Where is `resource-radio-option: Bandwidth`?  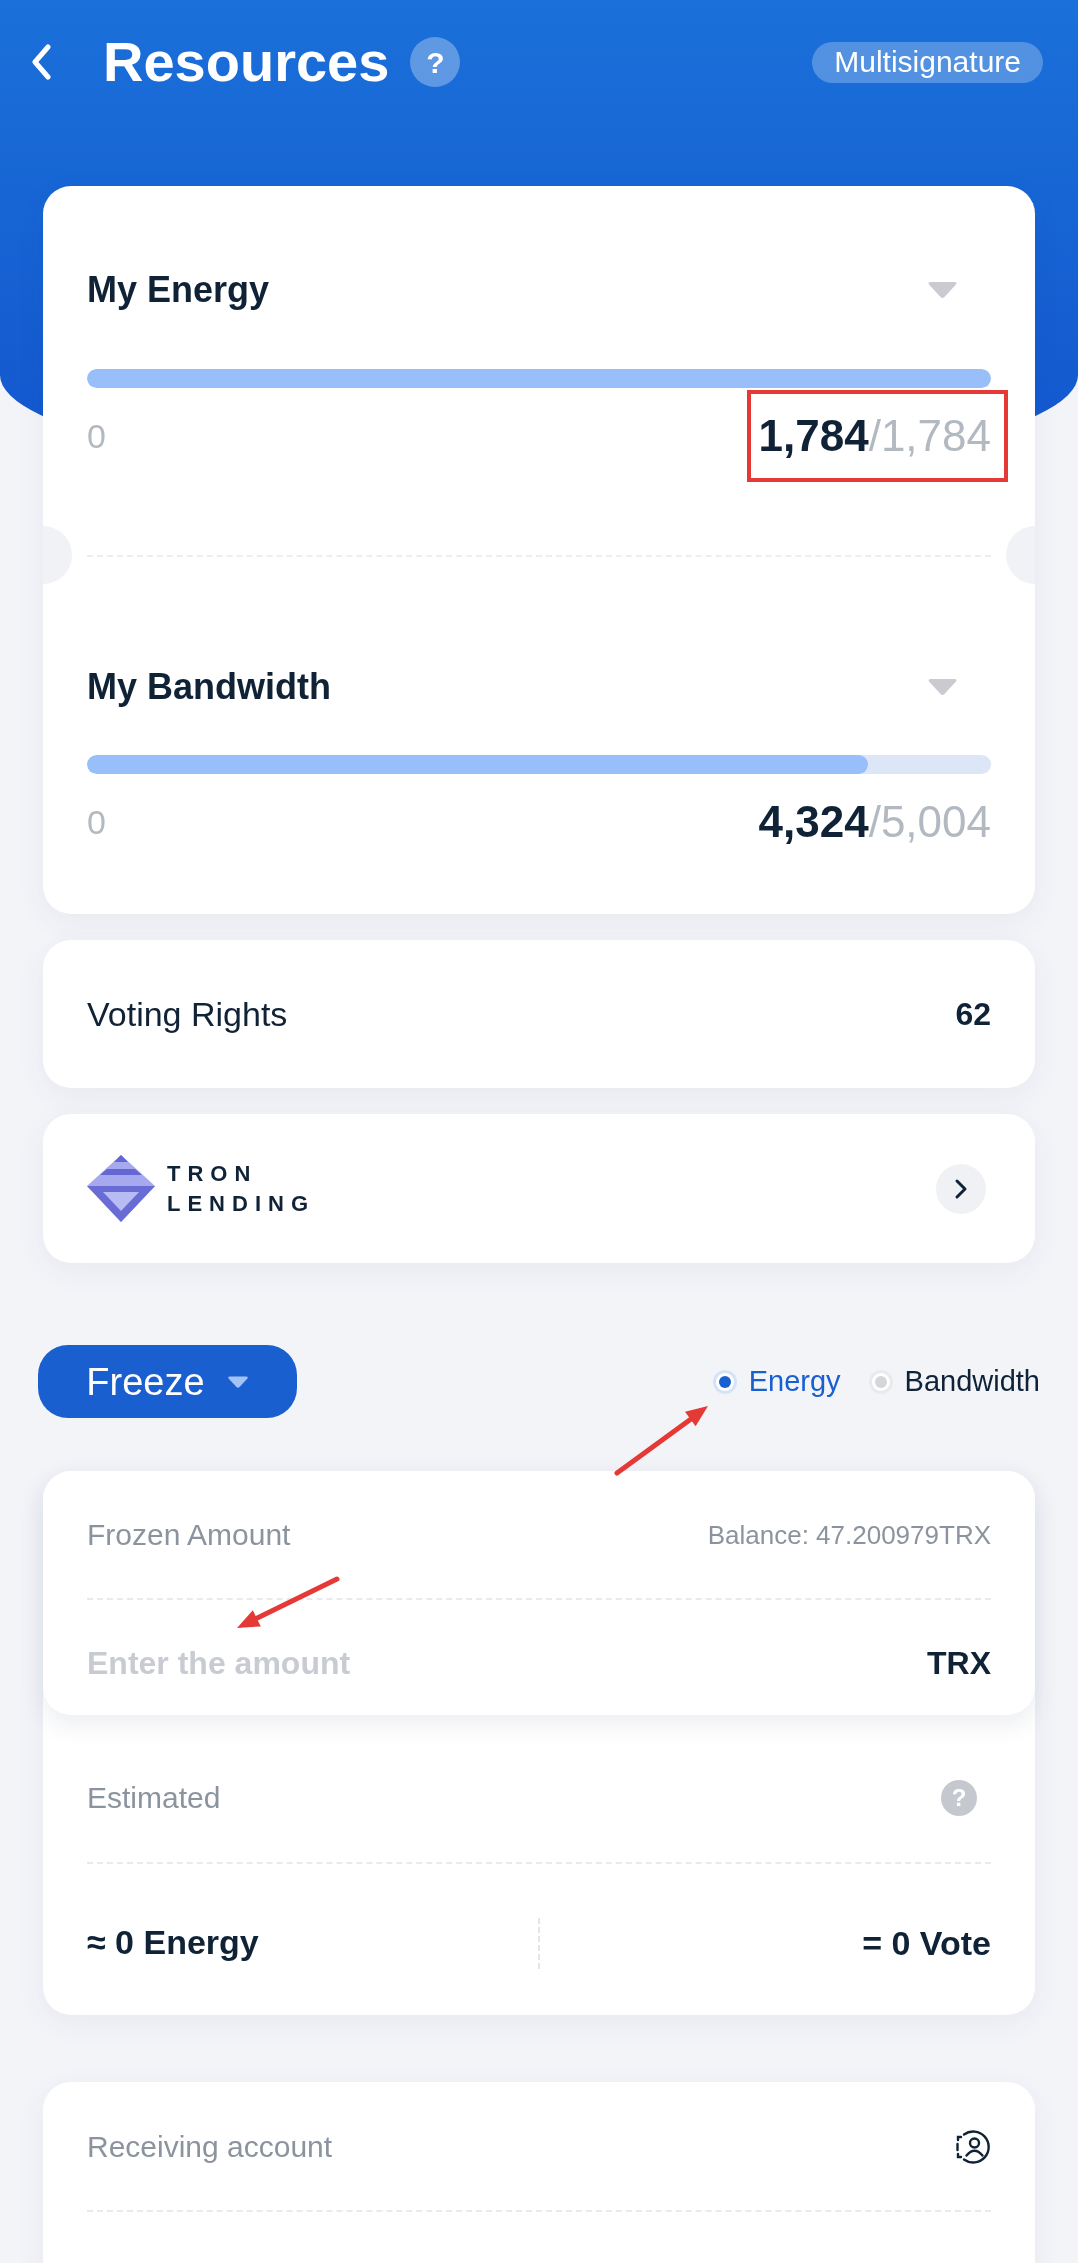
resource-radio-option: Bandwidth is located at coordinates (954, 1381).